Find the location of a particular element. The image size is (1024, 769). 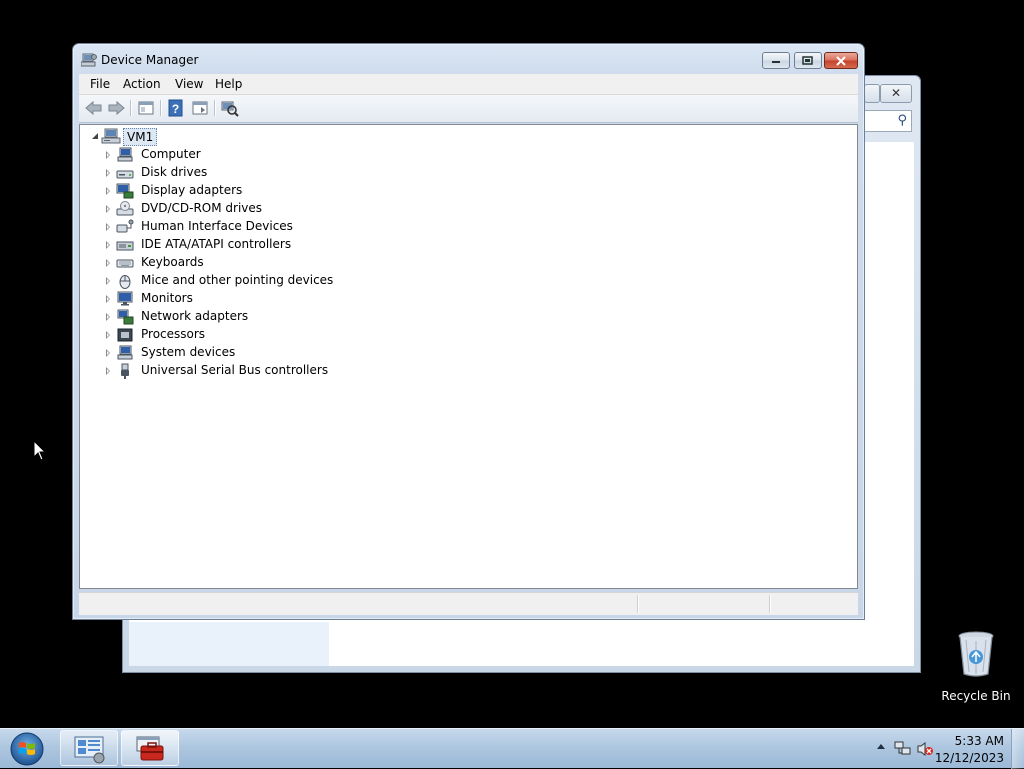

processor-icon is located at coordinates (125, 335).